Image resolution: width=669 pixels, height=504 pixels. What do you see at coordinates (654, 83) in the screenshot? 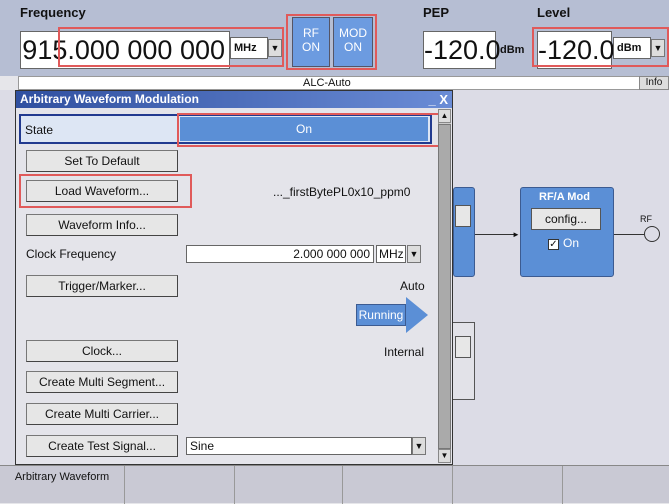
I see `info-button: Info` at bounding box center [654, 83].